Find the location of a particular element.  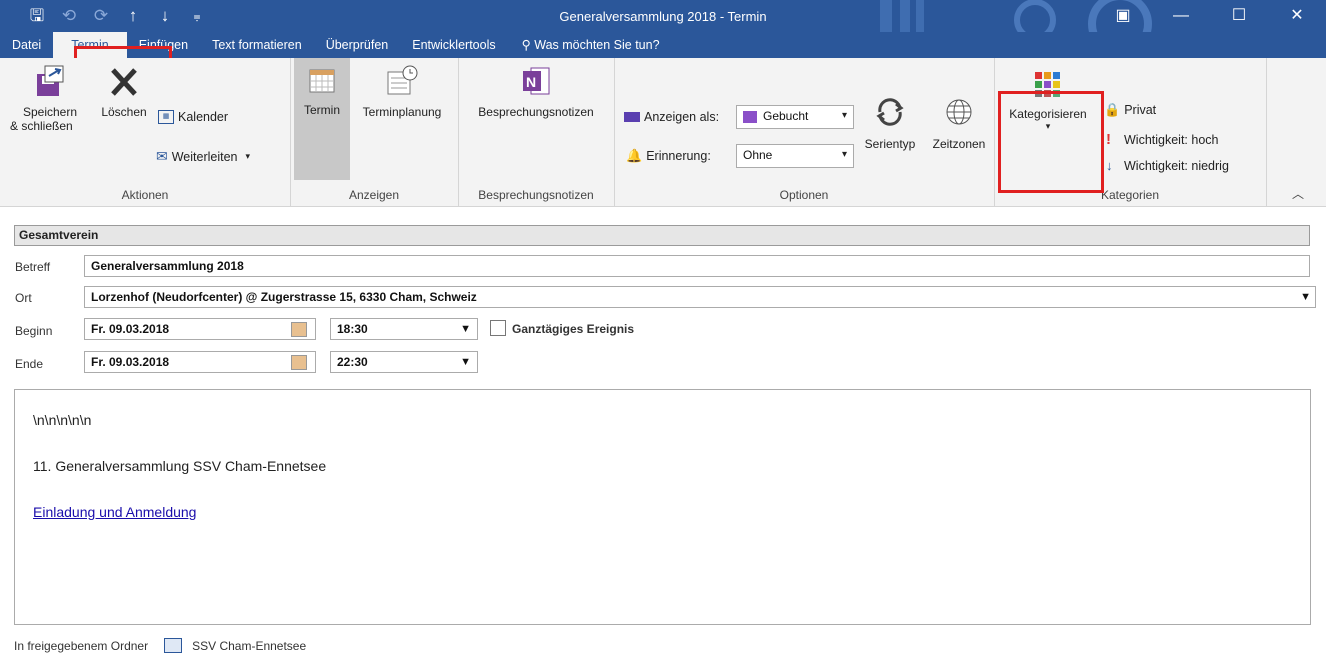

show-as-label-row: Anzeigen als: is located at coordinates (671, 117).